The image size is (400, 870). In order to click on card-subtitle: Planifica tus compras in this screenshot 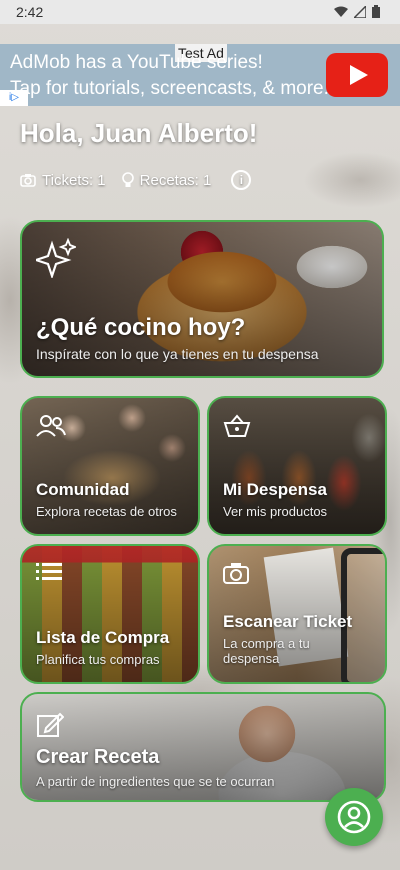, I will do `click(98, 659)`.